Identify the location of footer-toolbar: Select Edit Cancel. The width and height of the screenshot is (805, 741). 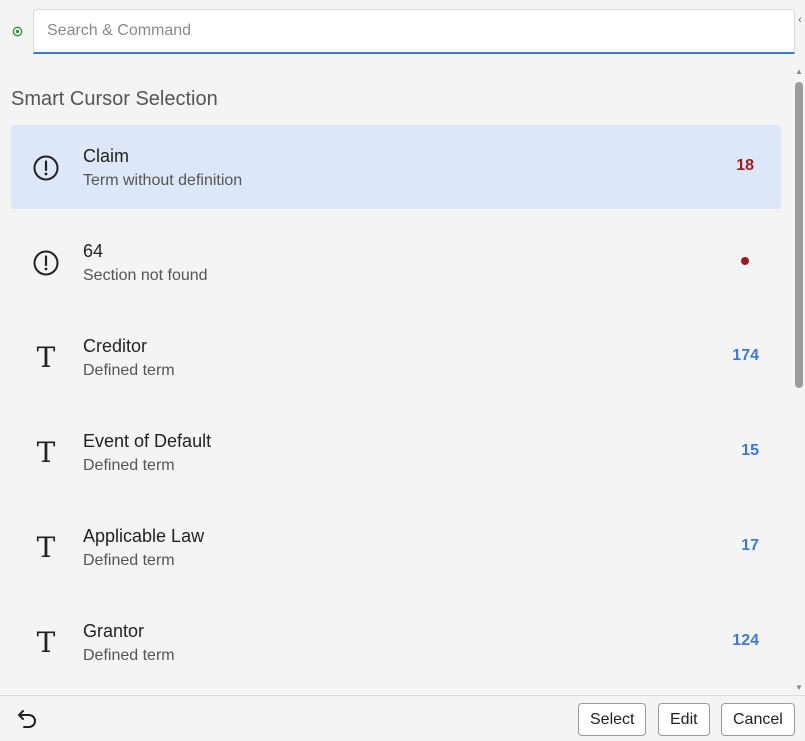
(402, 718).